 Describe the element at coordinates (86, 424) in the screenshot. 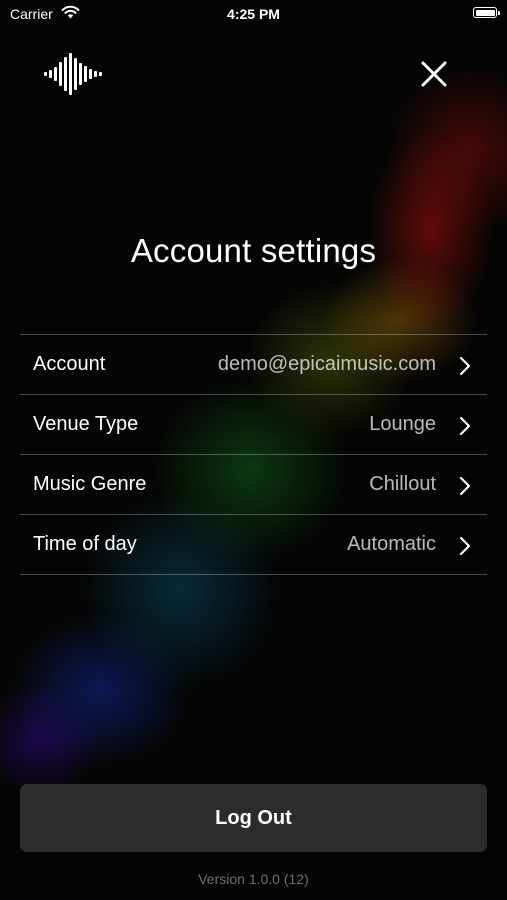

I see `row-label: Venue Type` at that location.